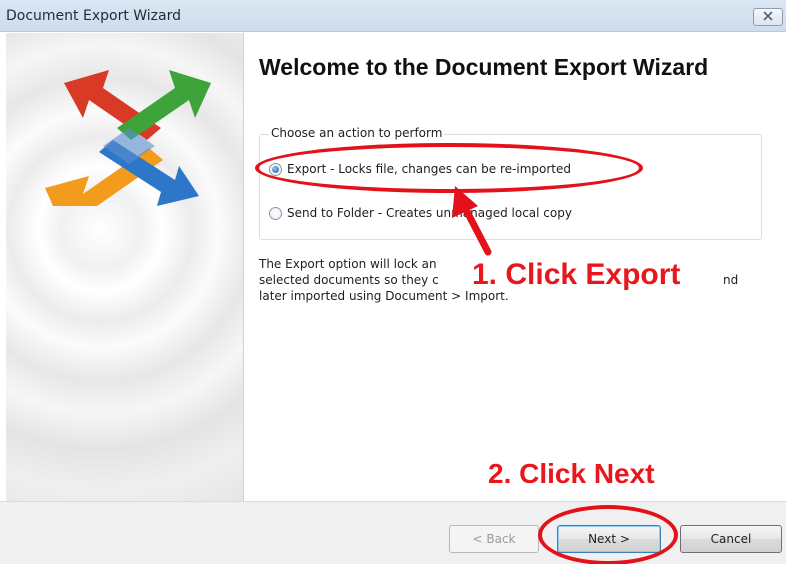 Image resolution: width=786 pixels, height=564 pixels. I want to click on send-to-folder-radio, so click(275, 213).